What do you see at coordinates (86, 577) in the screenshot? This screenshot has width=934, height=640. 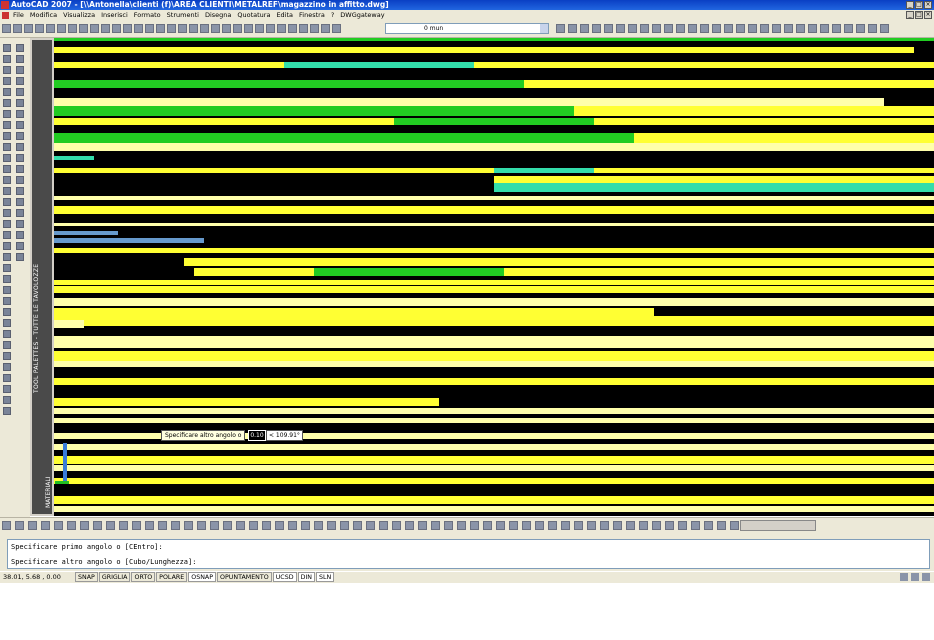 I see `status-toggle-snap: SNAP` at bounding box center [86, 577].